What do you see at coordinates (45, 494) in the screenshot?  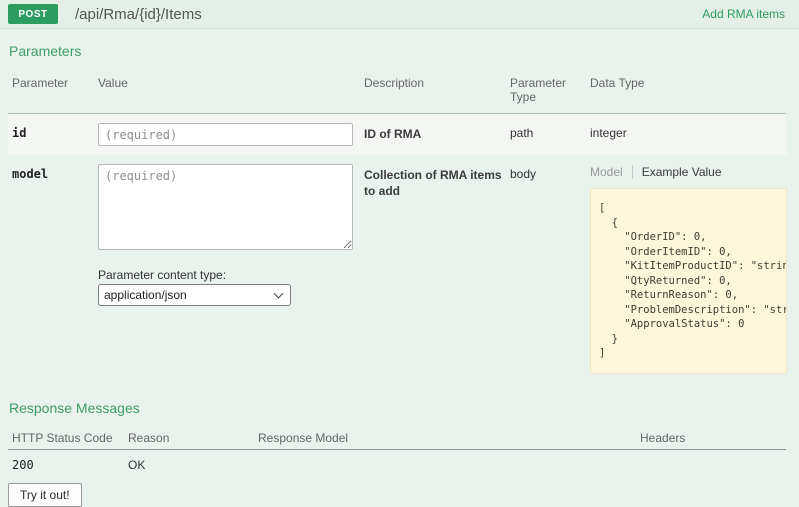 I see `try-it-out-button: Try it out!` at bounding box center [45, 494].